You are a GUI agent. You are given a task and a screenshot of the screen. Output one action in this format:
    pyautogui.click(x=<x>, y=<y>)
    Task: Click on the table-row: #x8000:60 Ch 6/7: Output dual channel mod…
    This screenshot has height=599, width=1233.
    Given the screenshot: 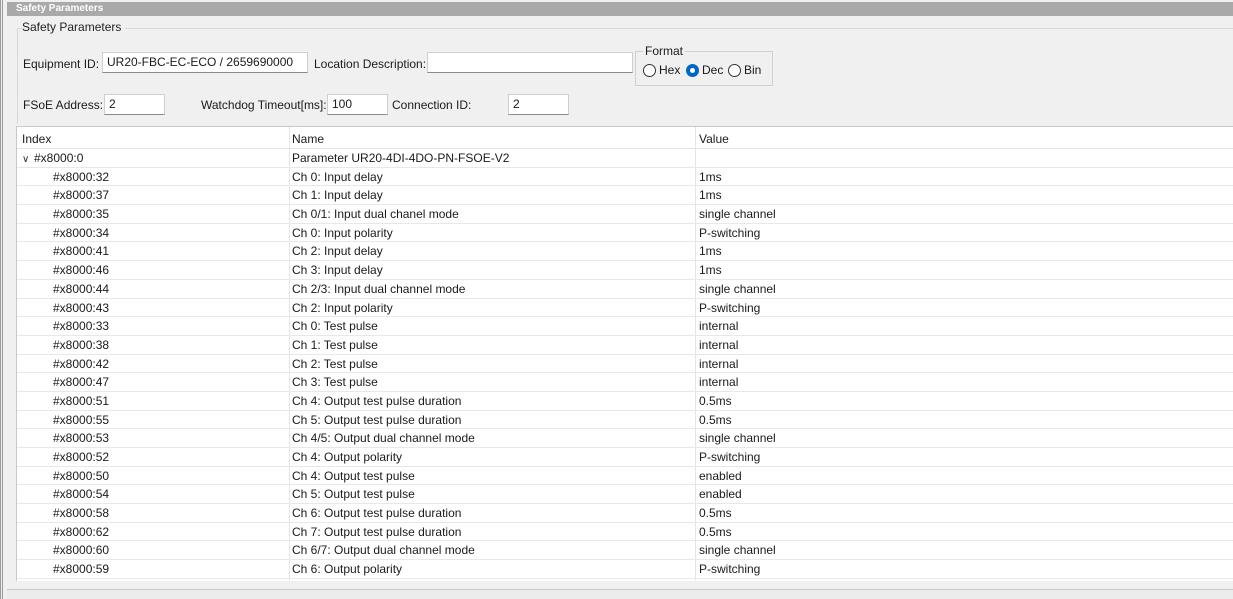 What is the action you would take?
    pyautogui.click(x=625, y=551)
    